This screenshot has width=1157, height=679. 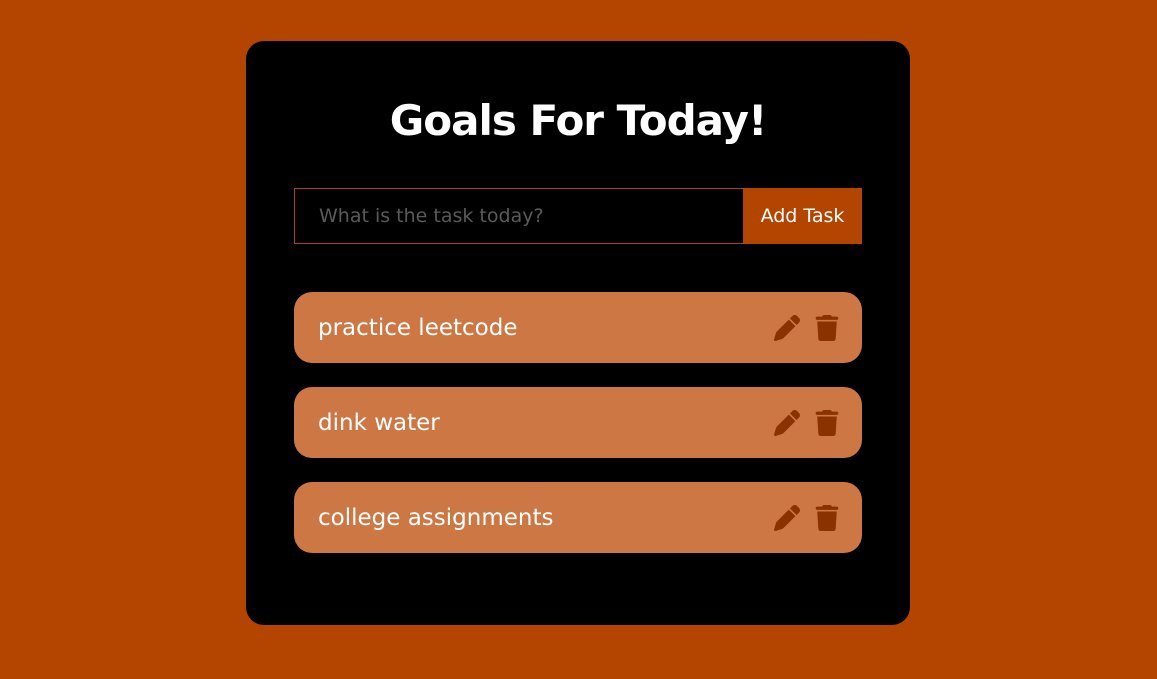 What do you see at coordinates (578, 327) in the screenshot?
I see `todo-item: practice leetcode` at bounding box center [578, 327].